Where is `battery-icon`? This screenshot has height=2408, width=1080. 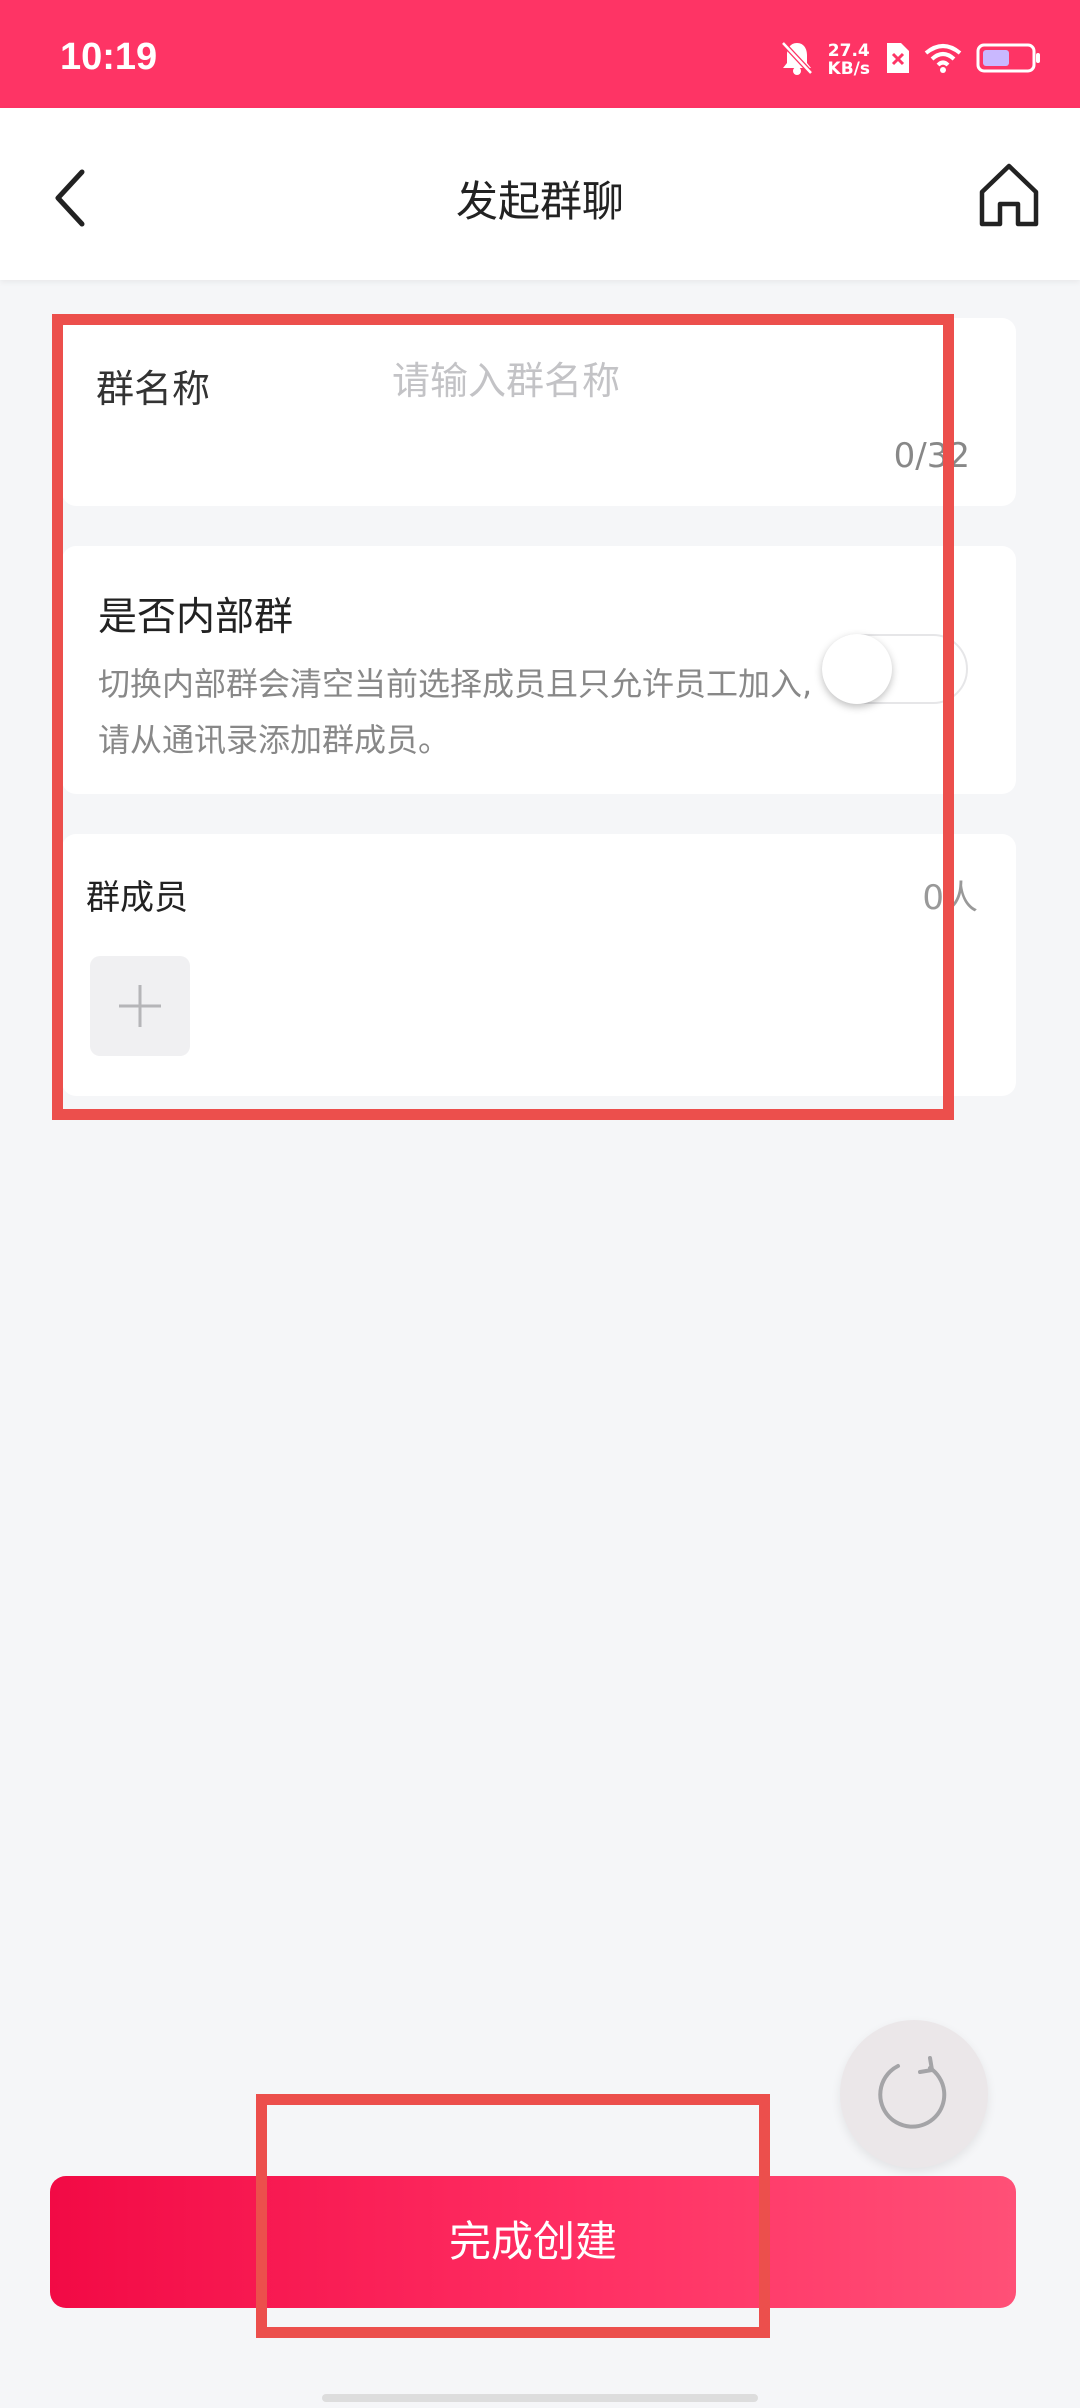
battery-icon is located at coordinates (1009, 60).